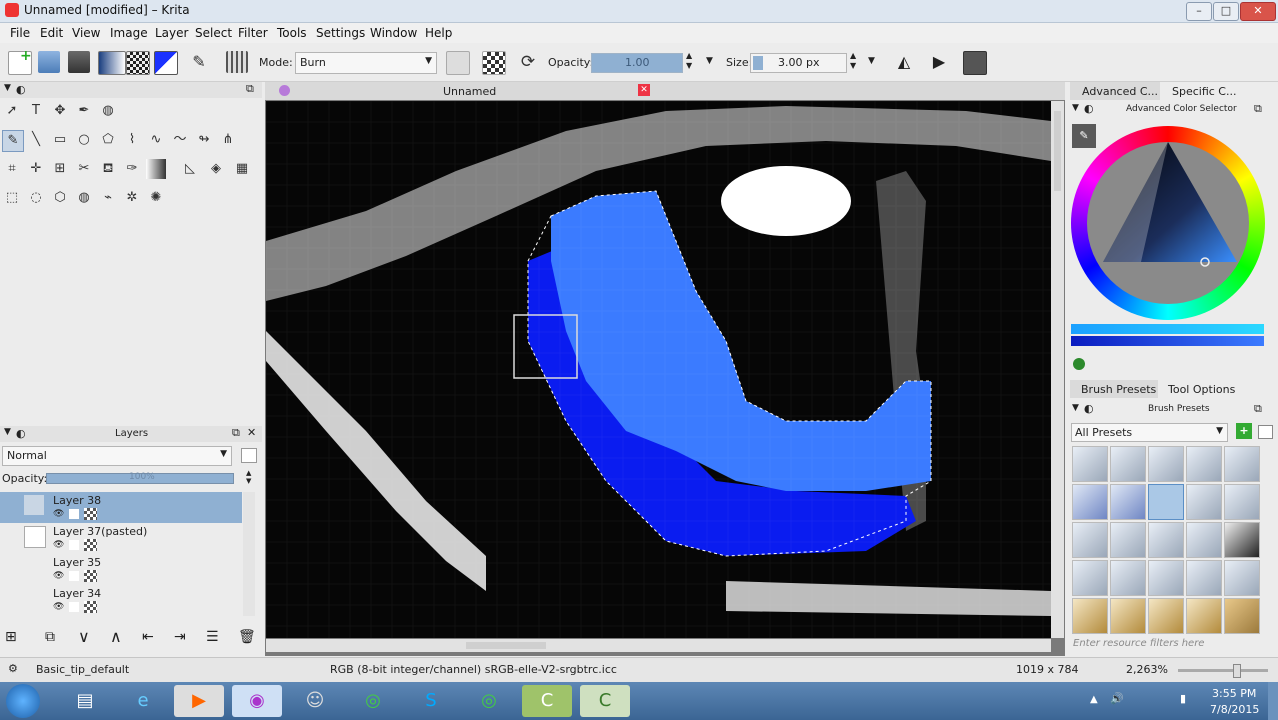 The width and height of the screenshot is (1278, 720). Describe the element at coordinates (21, 89) in the screenshot. I see `lock-icon: ◐` at that location.